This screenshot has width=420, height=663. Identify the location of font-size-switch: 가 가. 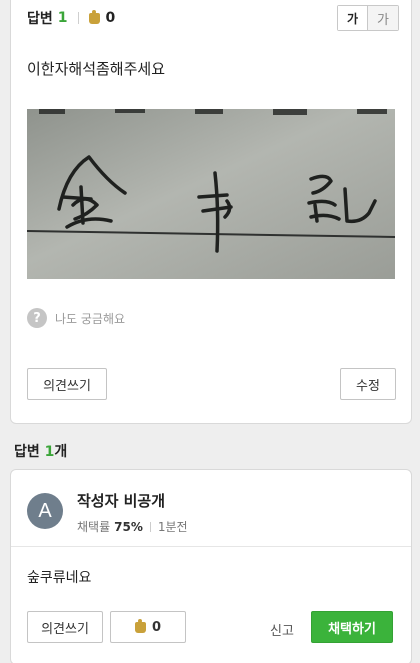
(368, 18).